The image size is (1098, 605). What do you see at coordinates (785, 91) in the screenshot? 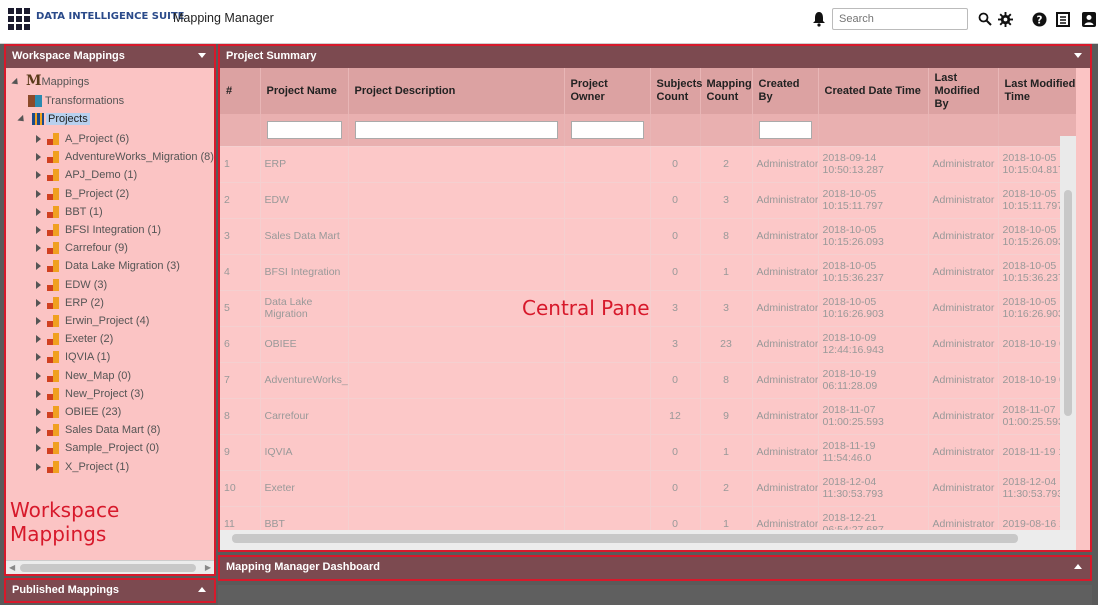
I see `column-header: Created By` at bounding box center [785, 91].